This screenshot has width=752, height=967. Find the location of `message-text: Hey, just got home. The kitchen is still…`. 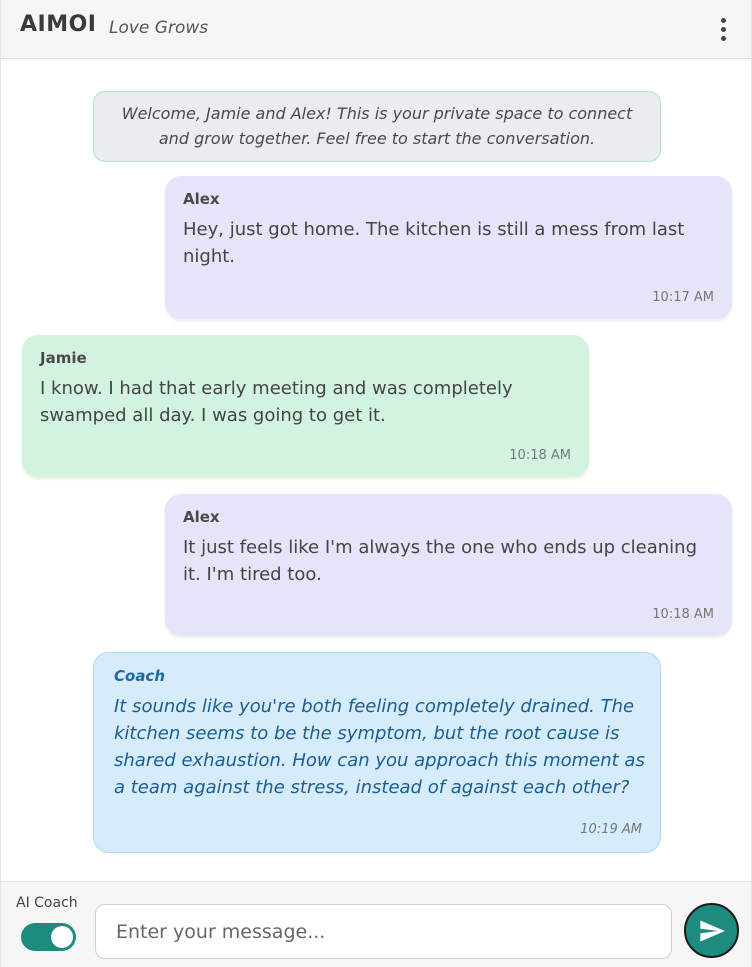

message-text: Hey, just got home. The kitchen is still… is located at coordinates (434, 243).